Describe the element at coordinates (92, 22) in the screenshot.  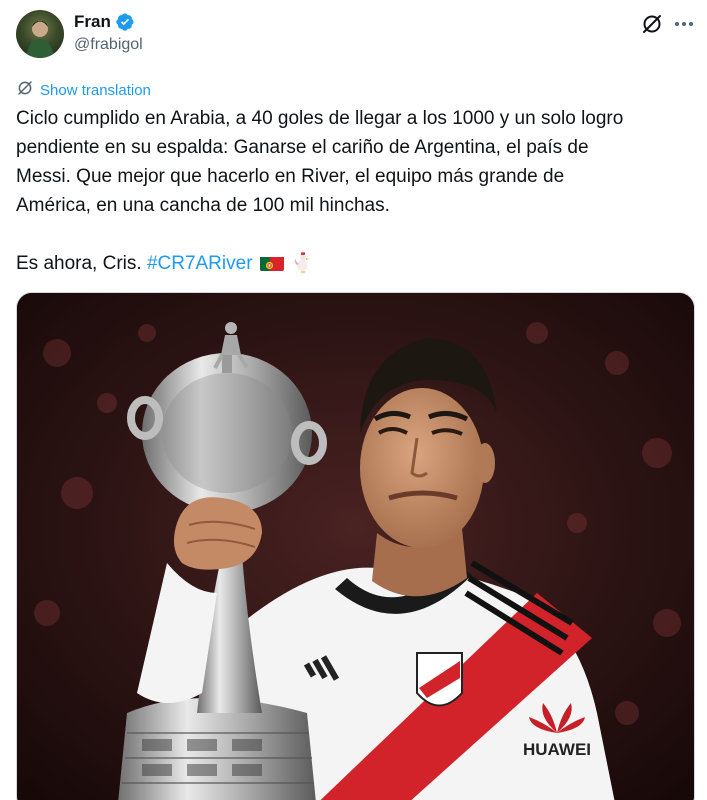
I see `author-display-name: Fran` at that location.